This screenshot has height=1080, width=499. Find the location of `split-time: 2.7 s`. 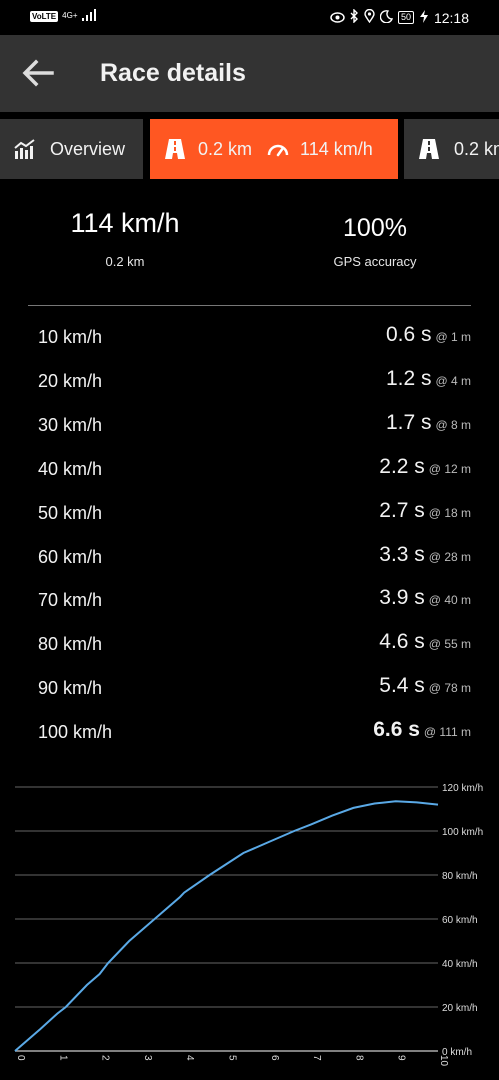

split-time: 2.7 s is located at coordinates (402, 510).